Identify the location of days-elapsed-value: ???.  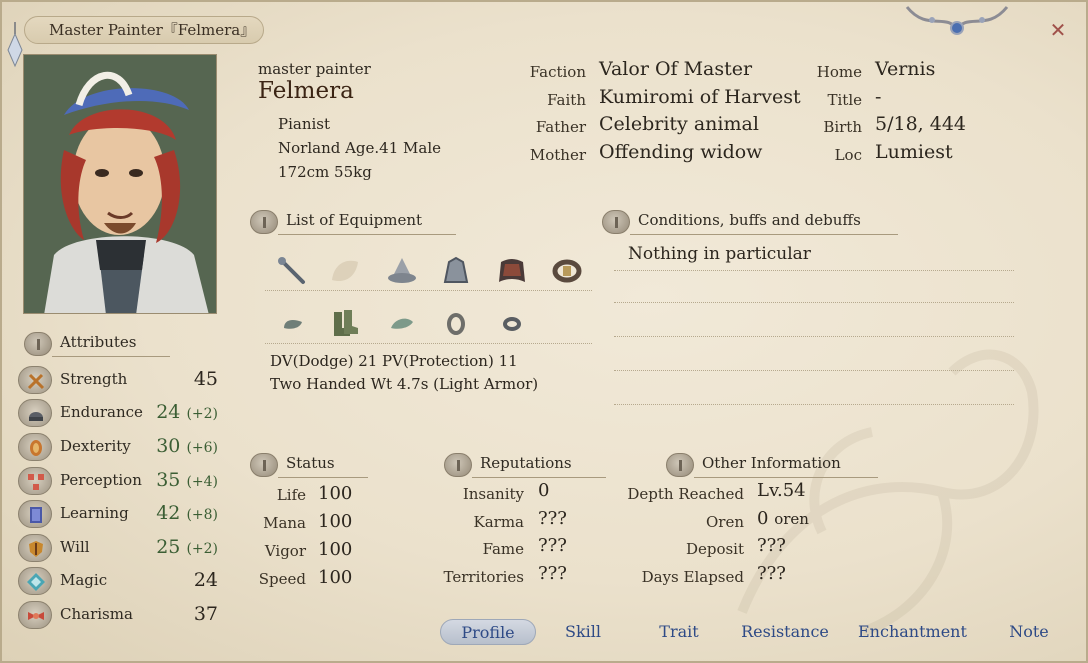
(771, 573).